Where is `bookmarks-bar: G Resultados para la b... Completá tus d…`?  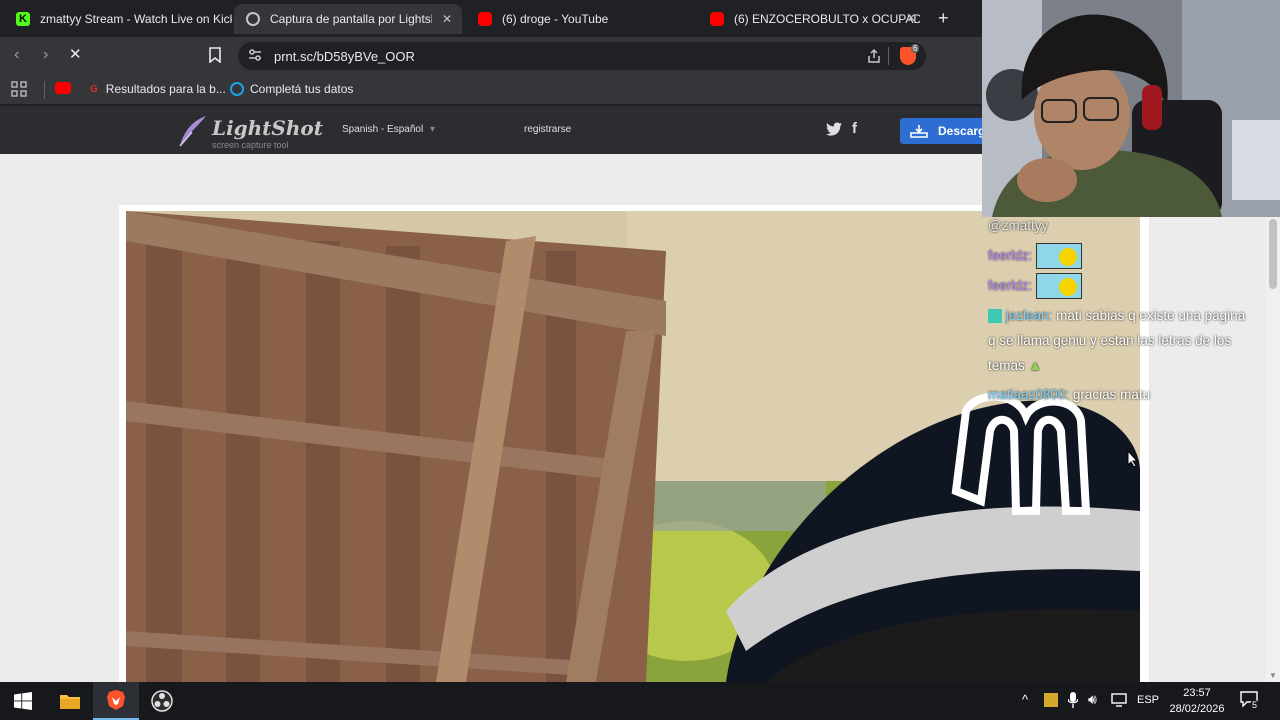 bookmarks-bar: G Resultados para la b... Completá tus d… is located at coordinates (491, 90).